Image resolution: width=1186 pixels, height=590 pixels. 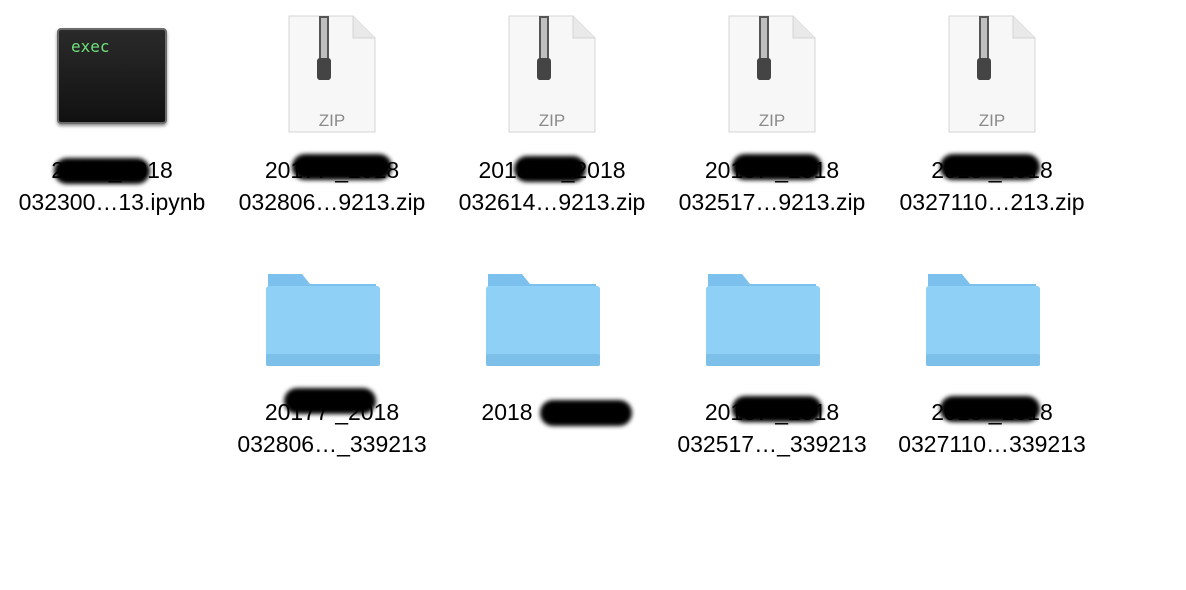 I want to click on file-label-line2: 032300…13.ipynb, so click(x=112, y=202).